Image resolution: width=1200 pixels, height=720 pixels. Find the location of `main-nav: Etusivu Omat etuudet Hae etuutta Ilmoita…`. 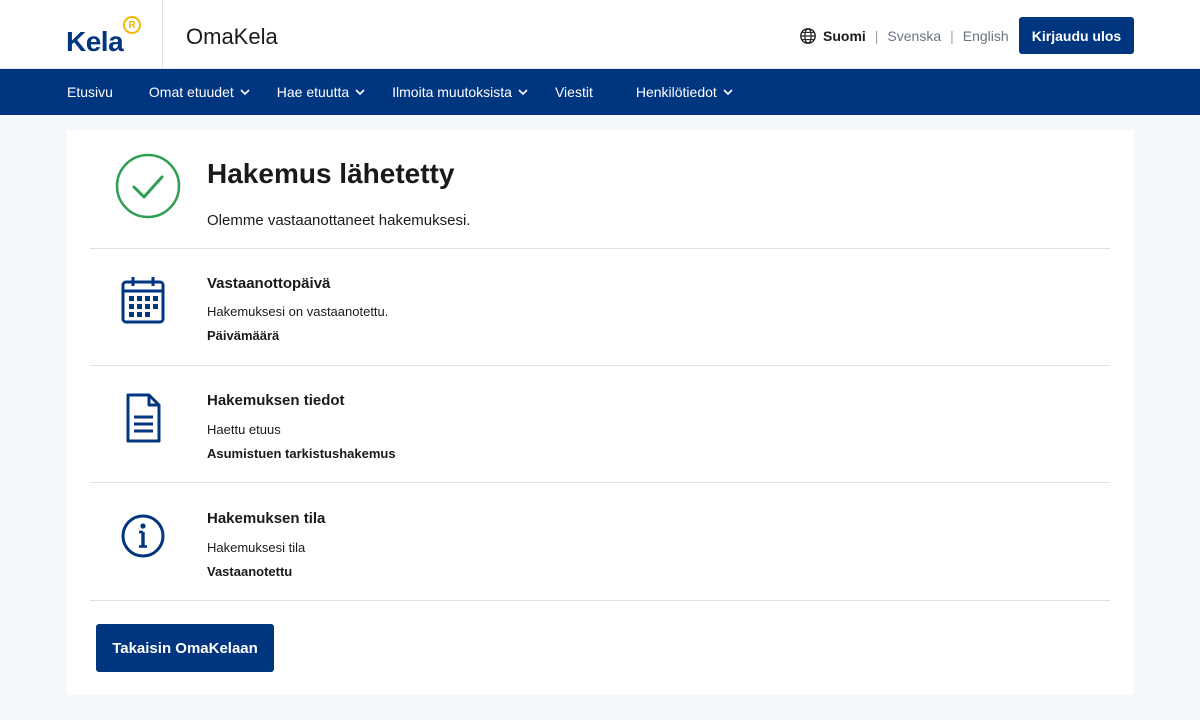

main-nav: Etusivu Omat etuudet Hae etuutta Ilmoita… is located at coordinates (600, 92).